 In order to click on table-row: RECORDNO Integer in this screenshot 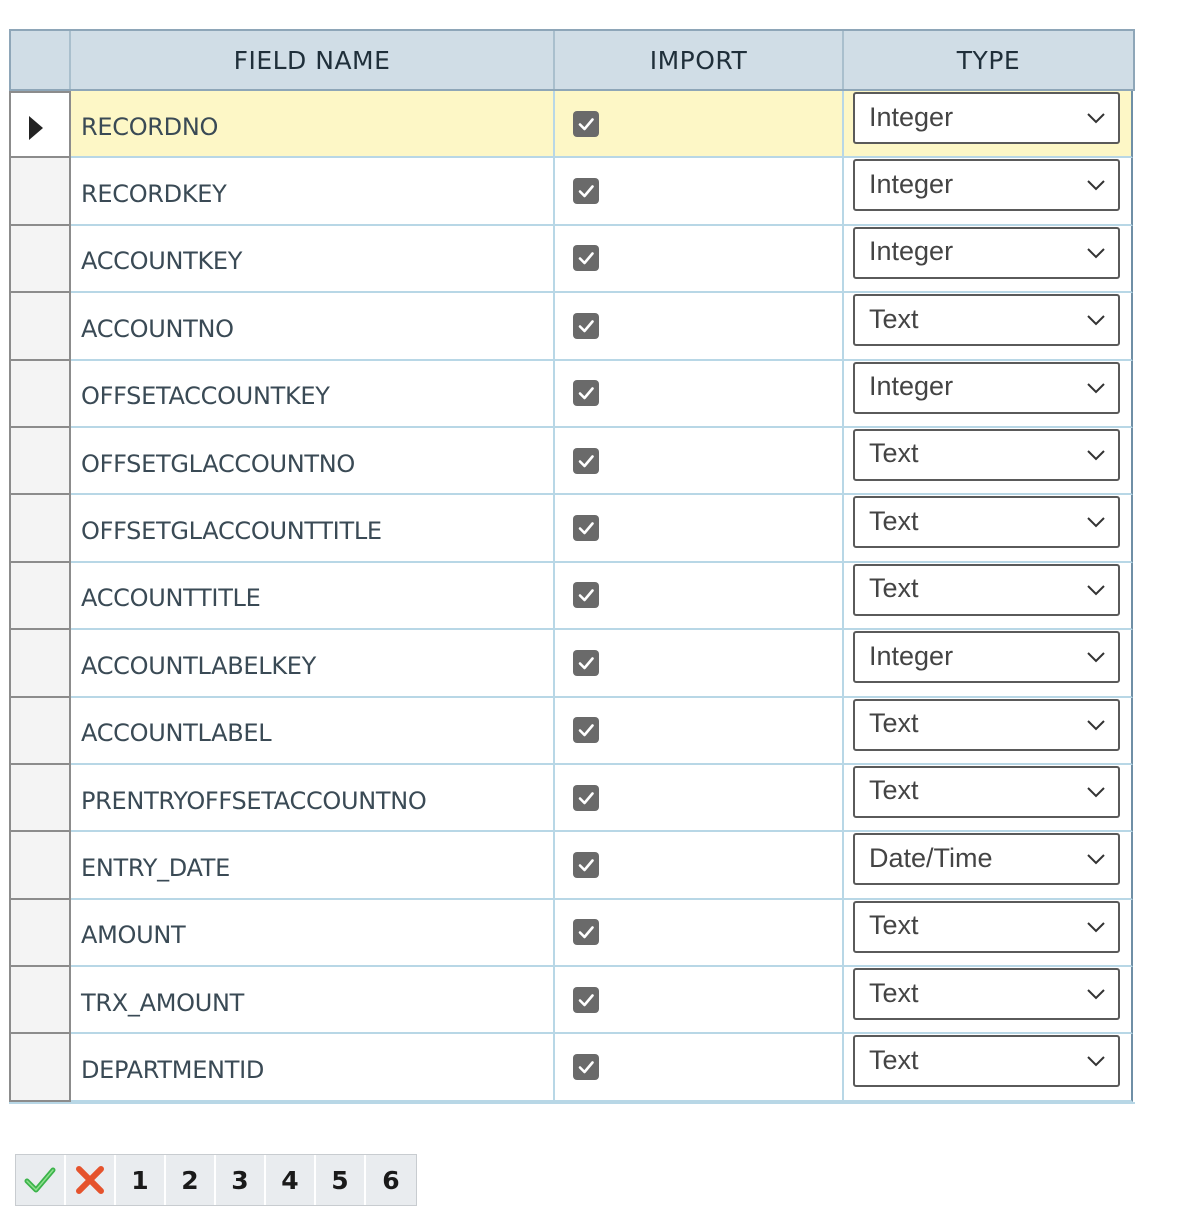, I will do `click(572, 125)`.